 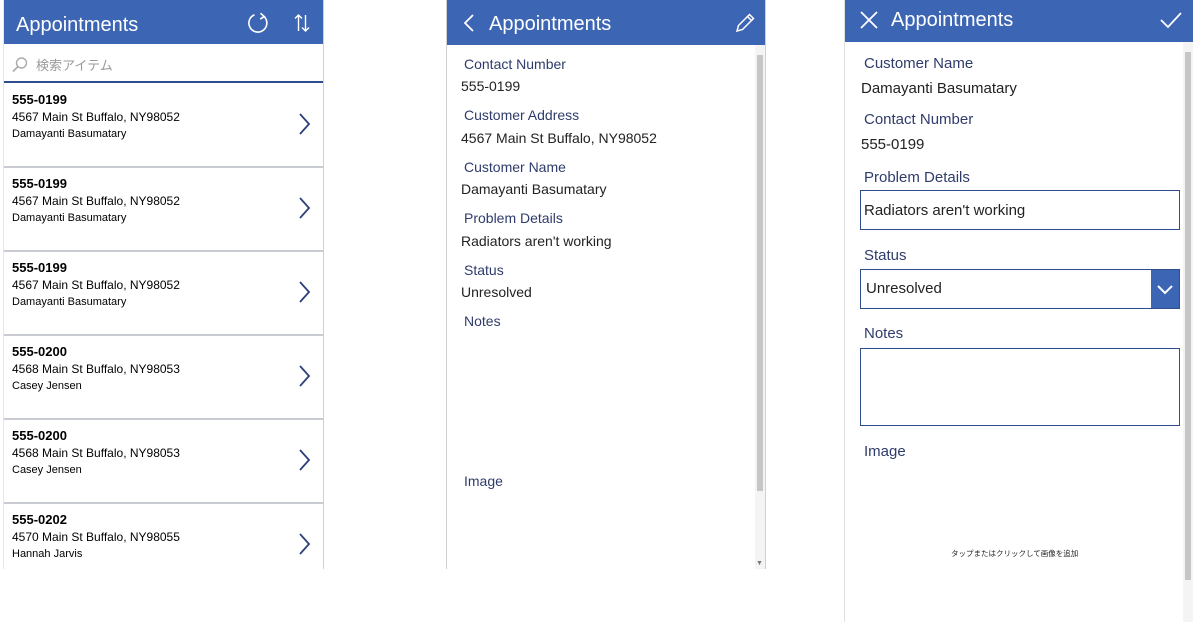 What do you see at coordinates (176, 66) in the screenshot?
I see `search-input` at bounding box center [176, 66].